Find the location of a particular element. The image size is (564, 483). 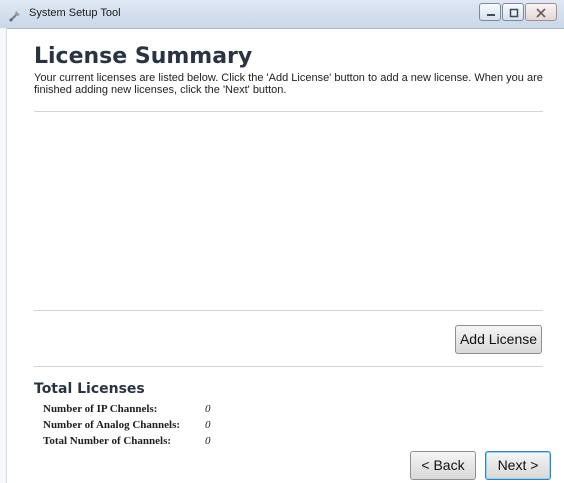

analog-channels-value: 0 is located at coordinates (208, 425).